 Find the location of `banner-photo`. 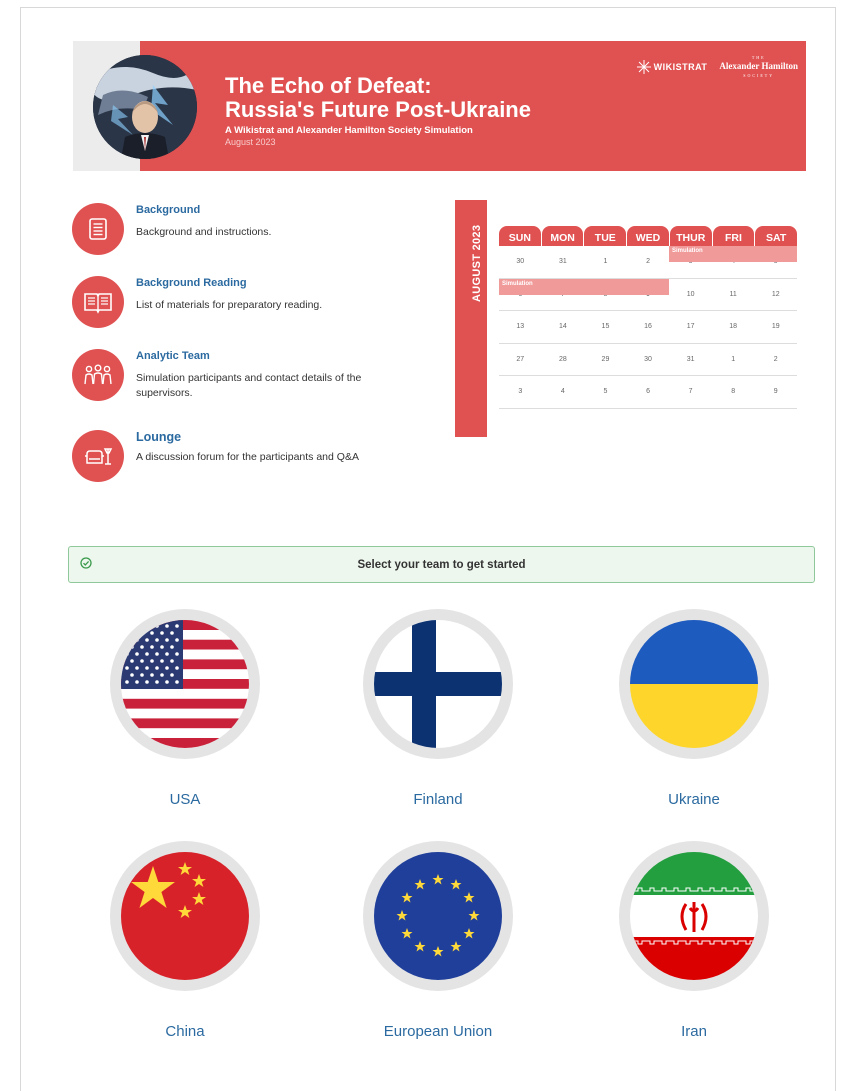

banner-photo is located at coordinates (145, 107).